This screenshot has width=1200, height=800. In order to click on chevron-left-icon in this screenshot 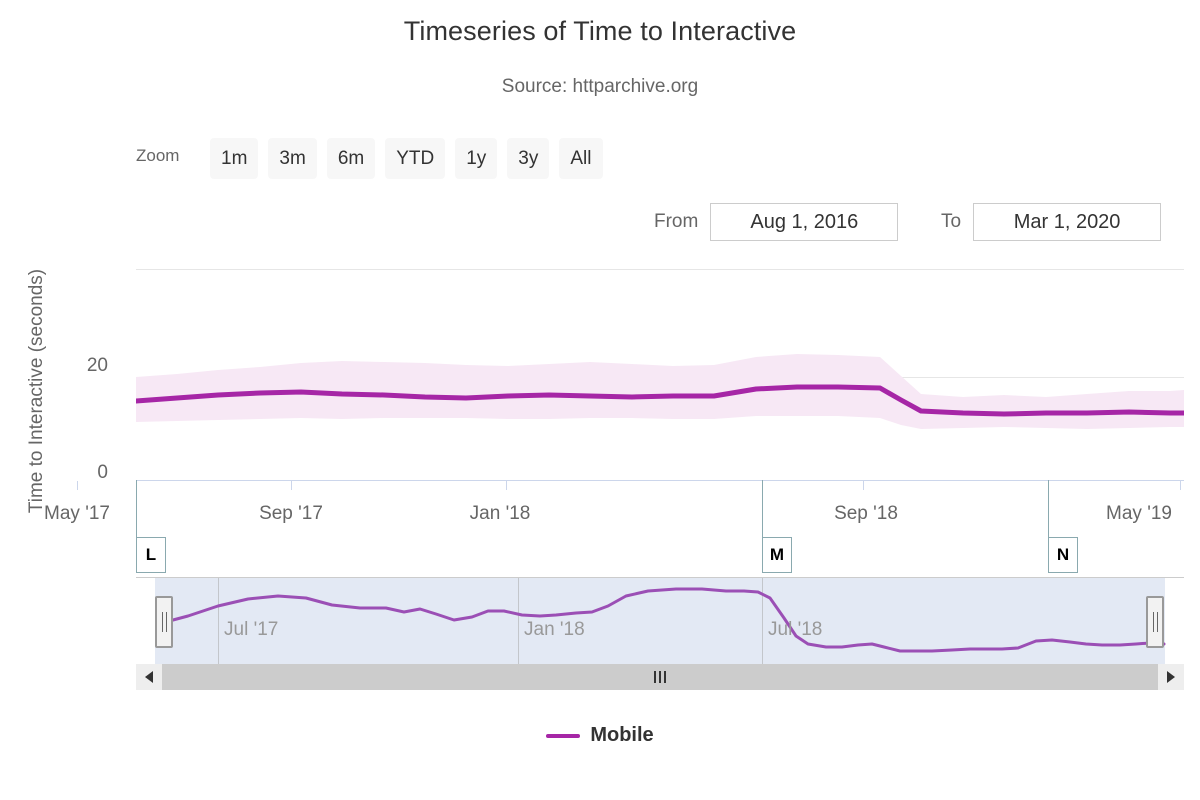, I will do `click(149, 677)`.